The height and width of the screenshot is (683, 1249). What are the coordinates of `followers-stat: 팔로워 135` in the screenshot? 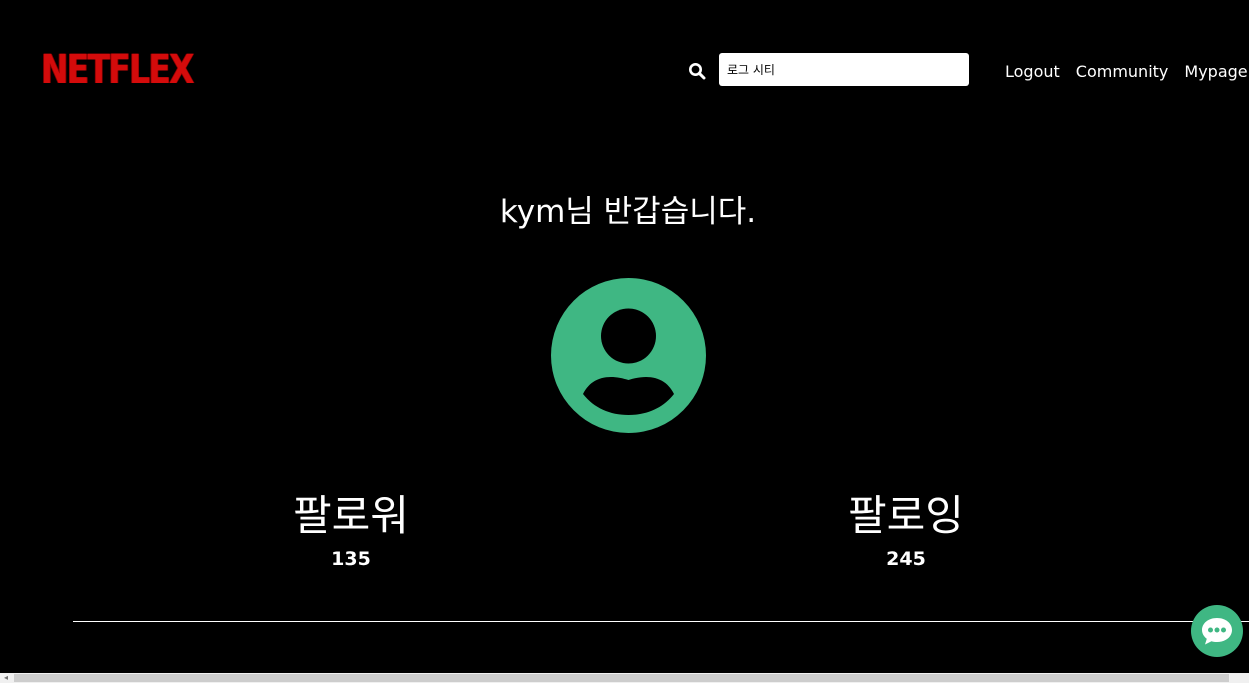 It's located at (351, 531).